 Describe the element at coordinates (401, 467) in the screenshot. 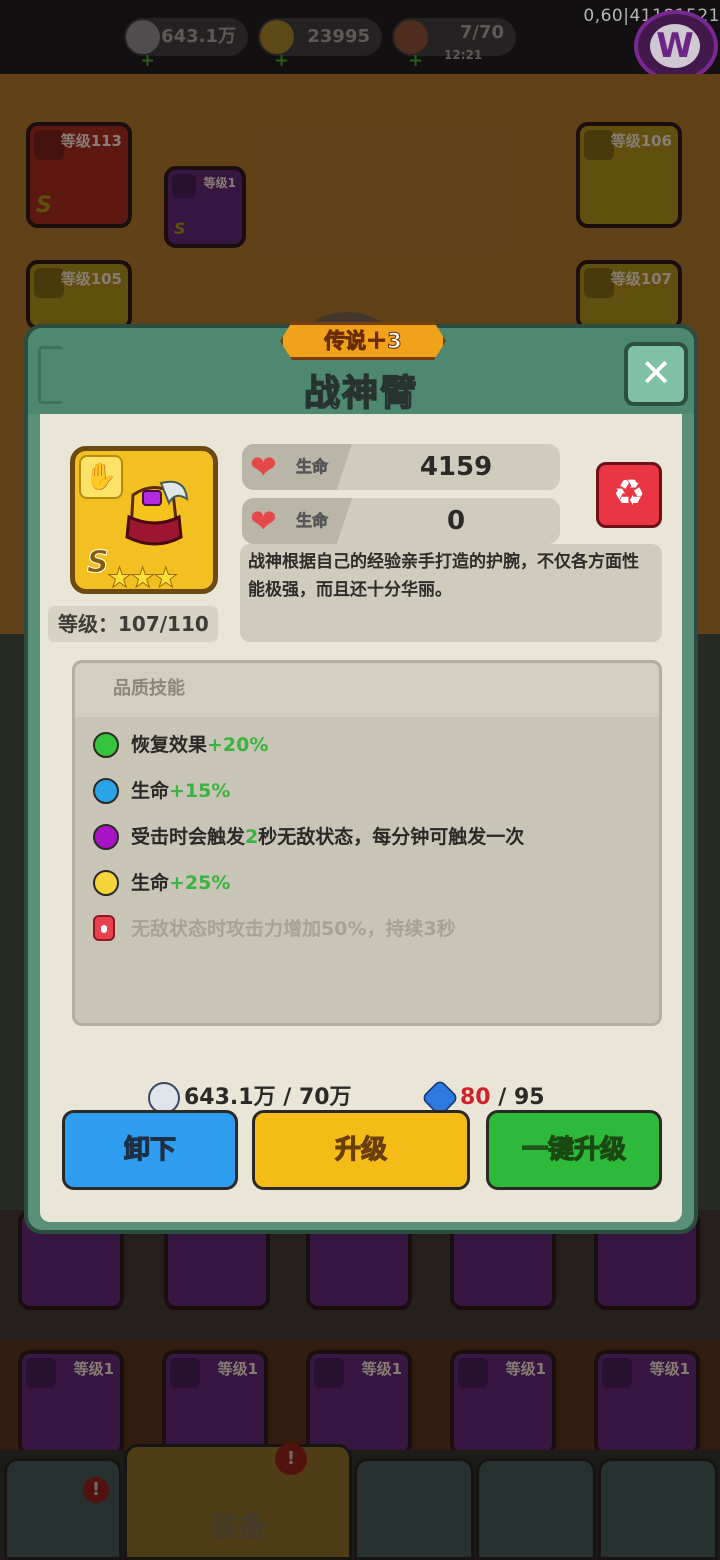

I see `stat-row-hp: ❤ 生命 4159` at that location.